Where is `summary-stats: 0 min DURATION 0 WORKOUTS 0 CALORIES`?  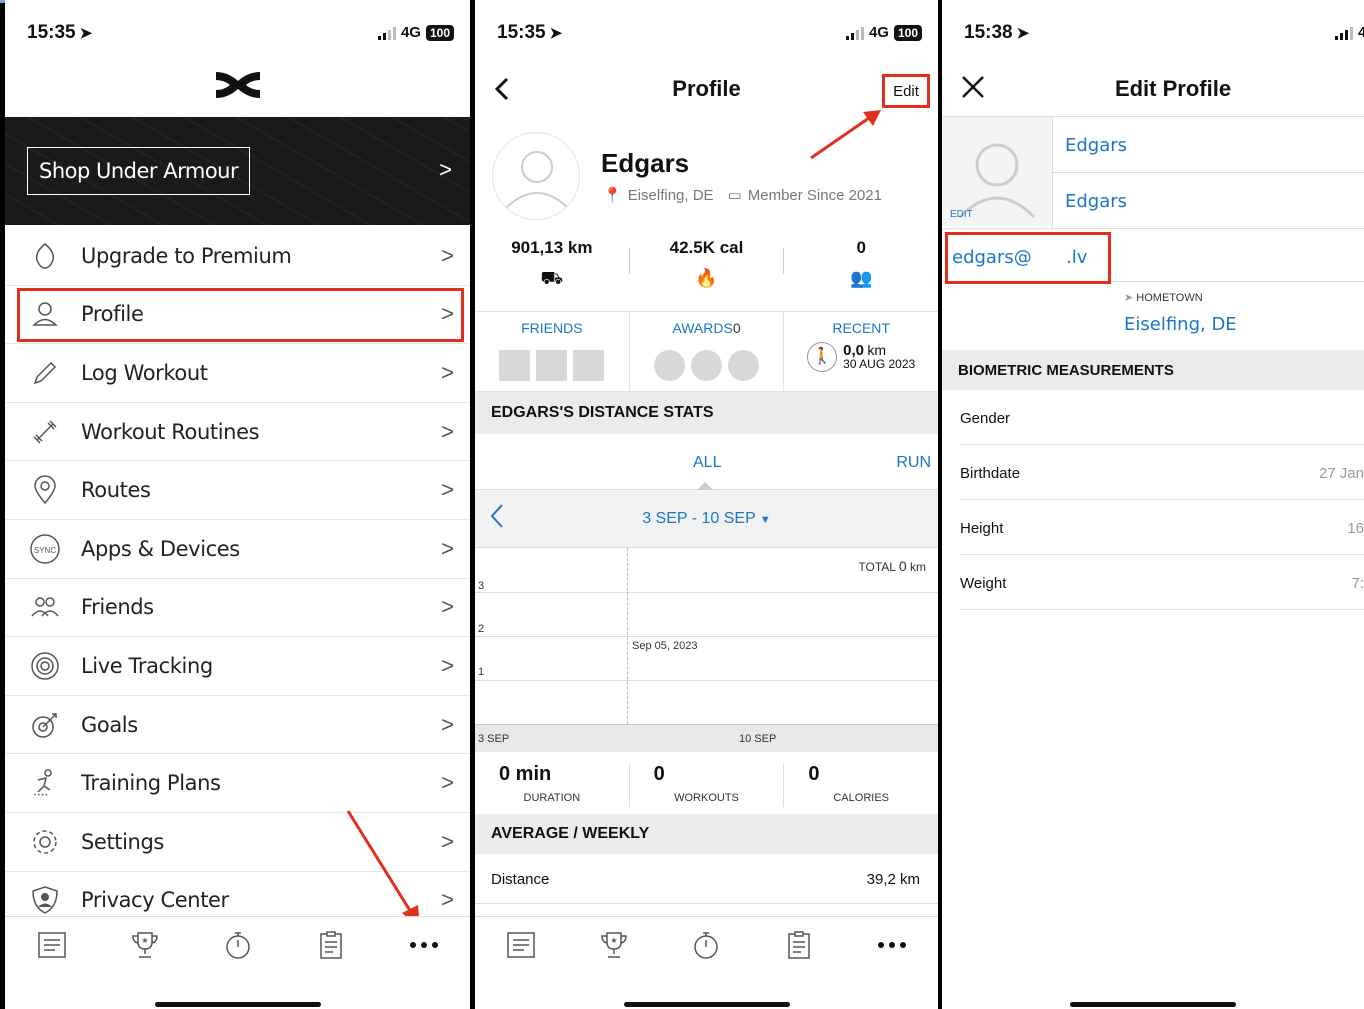
summary-stats: 0 min DURATION 0 WORKOUTS 0 CALORIES is located at coordinates (706, 783).